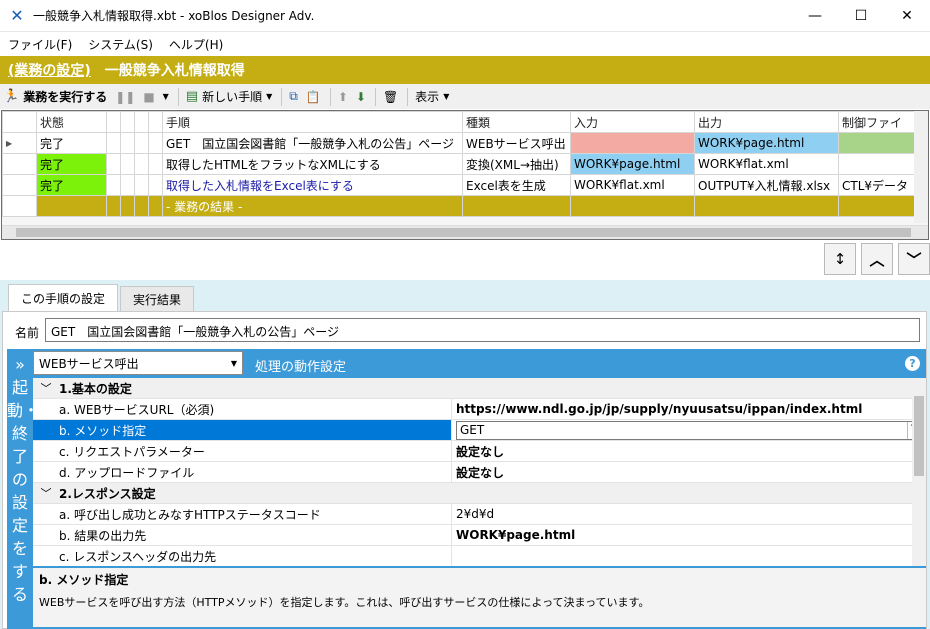  I want to click on tab-step-settings: この手順の設定, so click(63, 297).